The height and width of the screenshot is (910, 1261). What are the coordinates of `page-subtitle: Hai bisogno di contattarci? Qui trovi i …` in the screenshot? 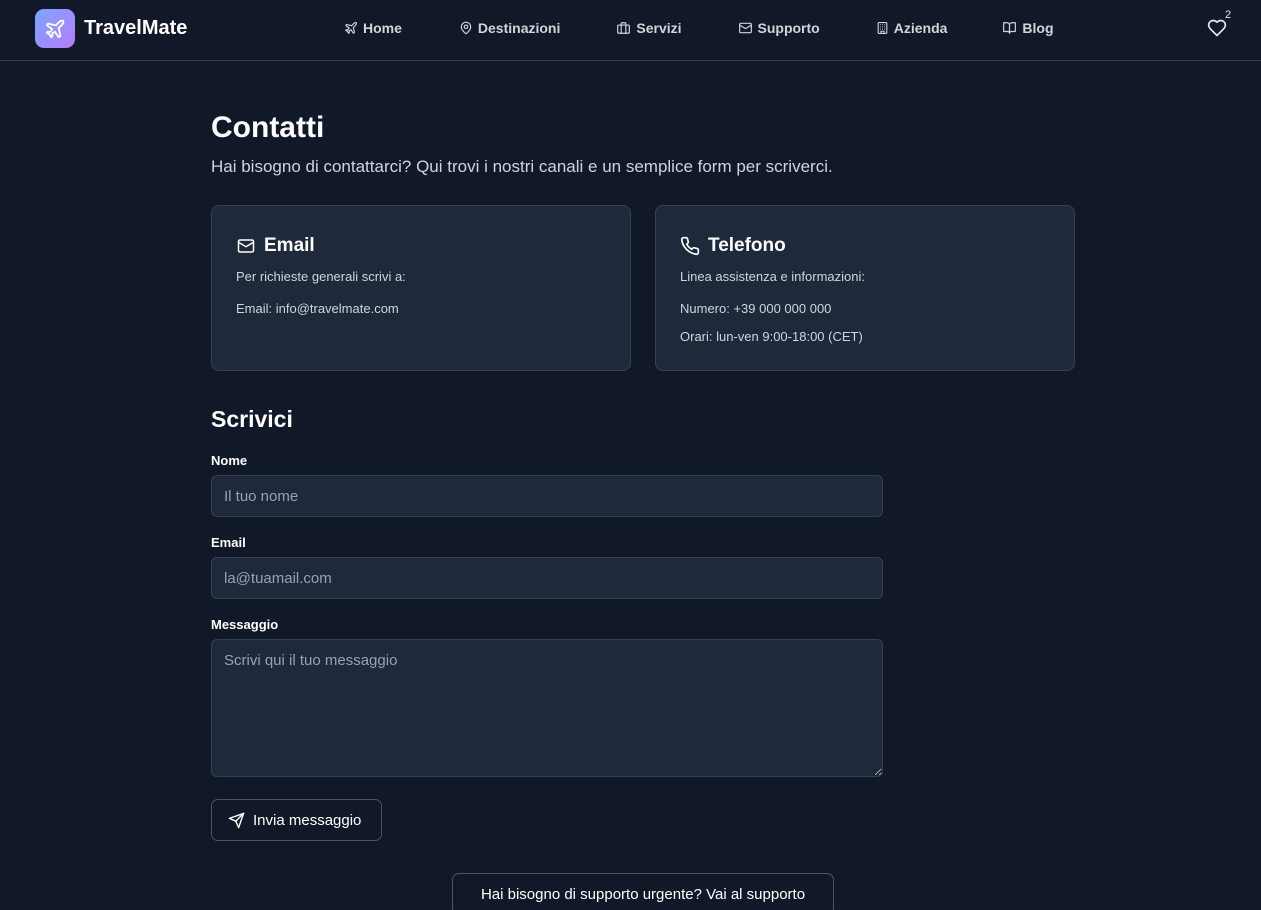 It's located at (522, 166).